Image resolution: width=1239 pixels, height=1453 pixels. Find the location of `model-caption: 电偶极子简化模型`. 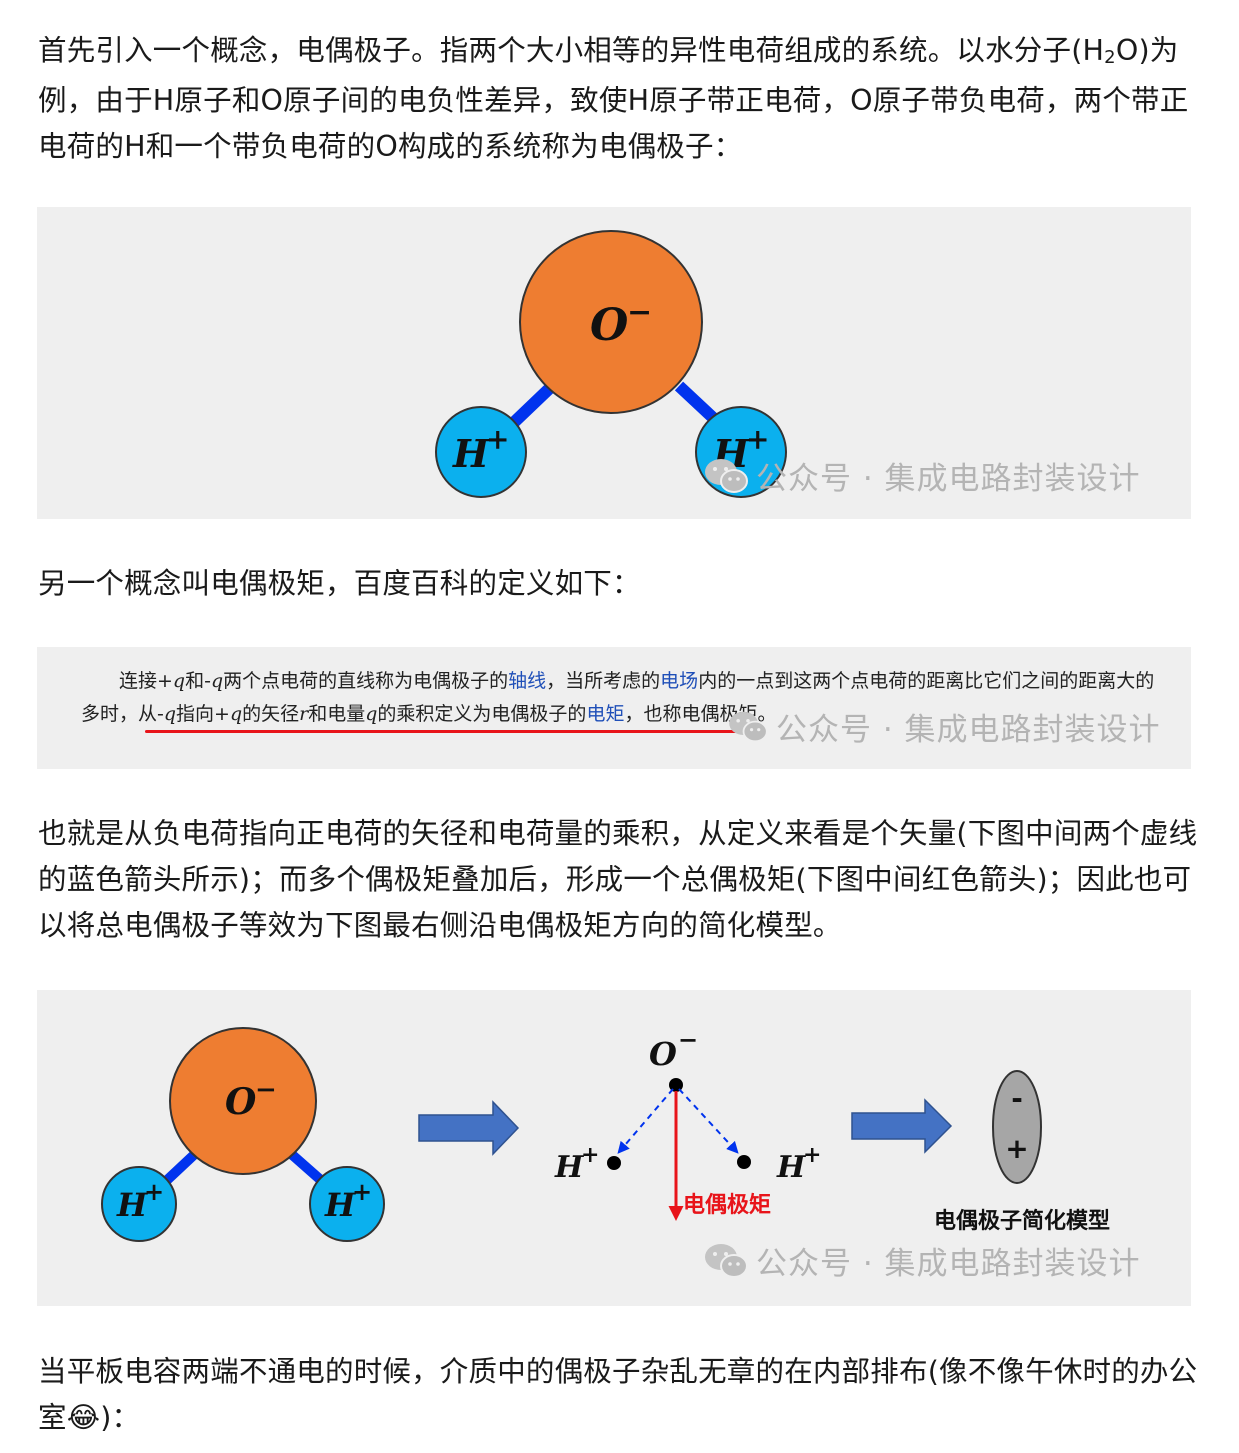

model-caption: 电偶极子简化模型 is located at coordinates (1022, 1221).